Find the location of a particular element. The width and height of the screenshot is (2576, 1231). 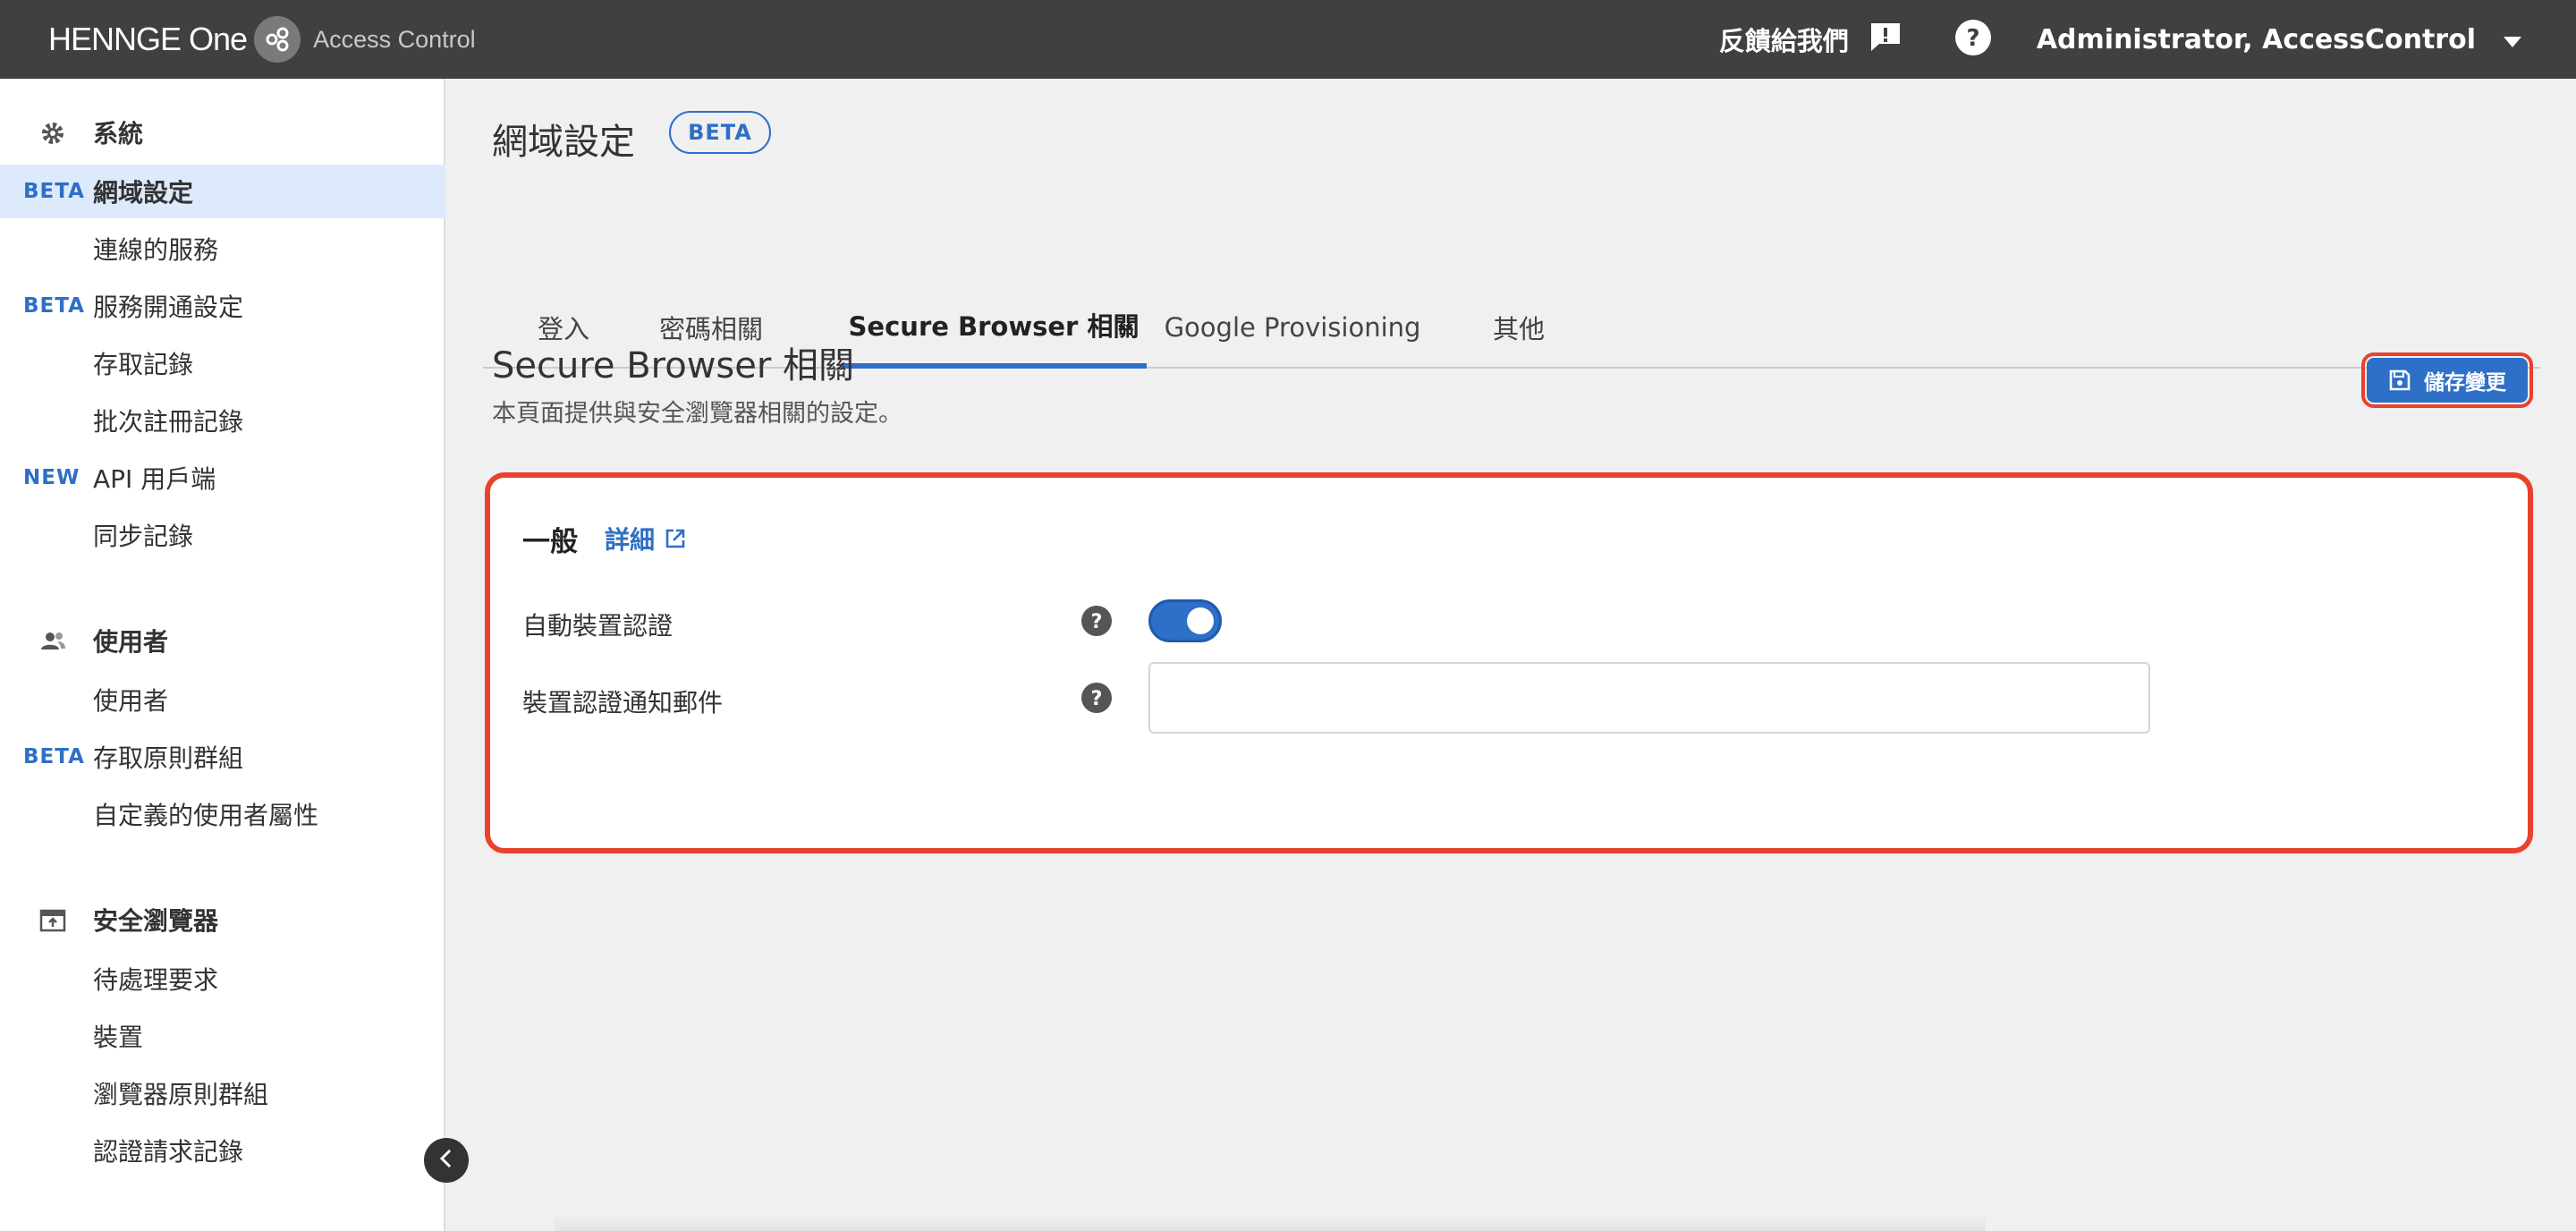

sidebar-item-bulk-registration-logs: 批次註冊記錄 is located at coordinates (222, 420).